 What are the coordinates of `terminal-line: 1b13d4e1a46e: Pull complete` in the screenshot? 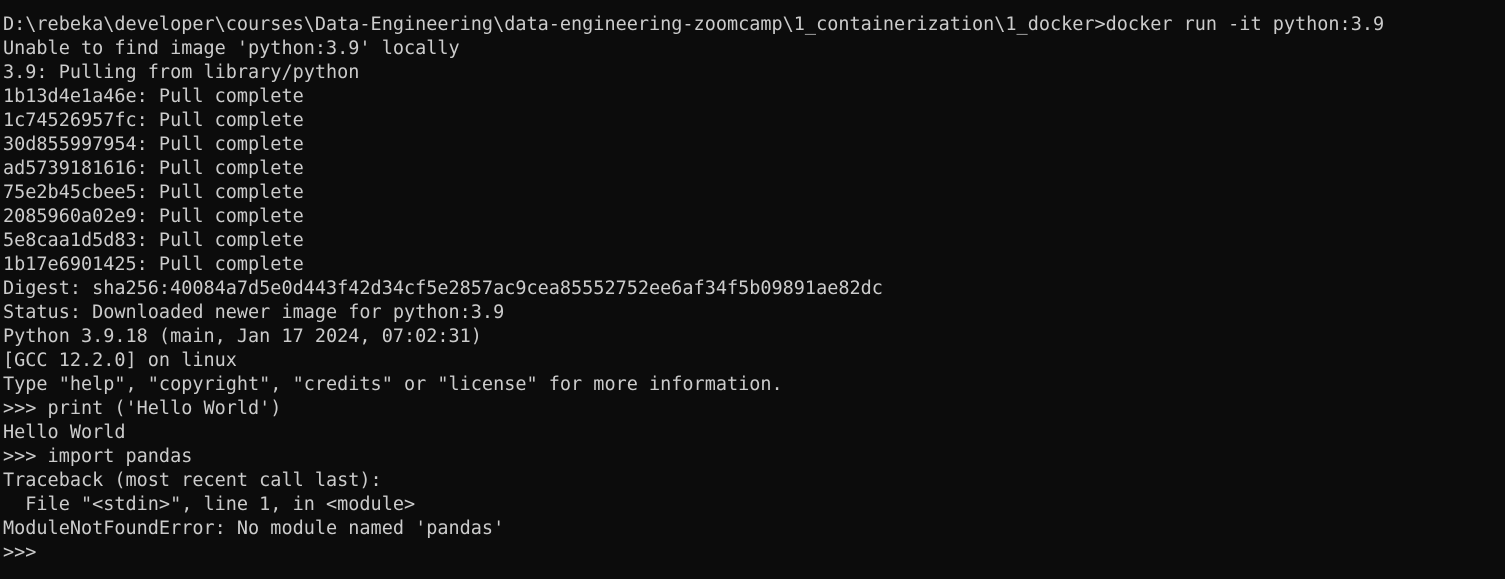 It's located at (153, 96).